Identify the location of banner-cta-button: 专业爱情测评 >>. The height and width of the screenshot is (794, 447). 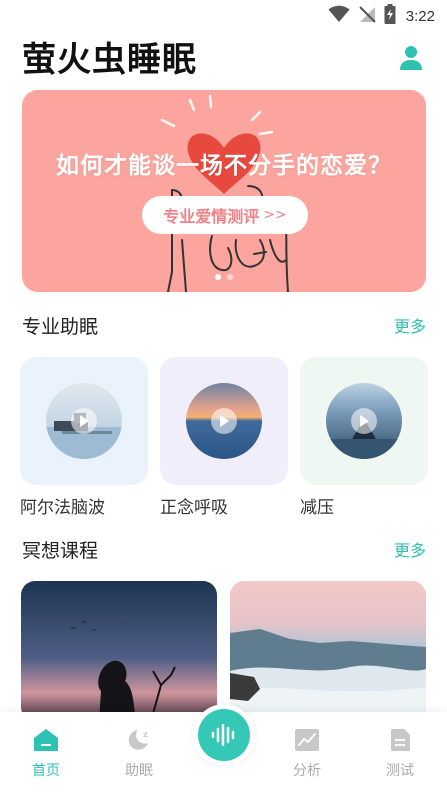
(225, 215).